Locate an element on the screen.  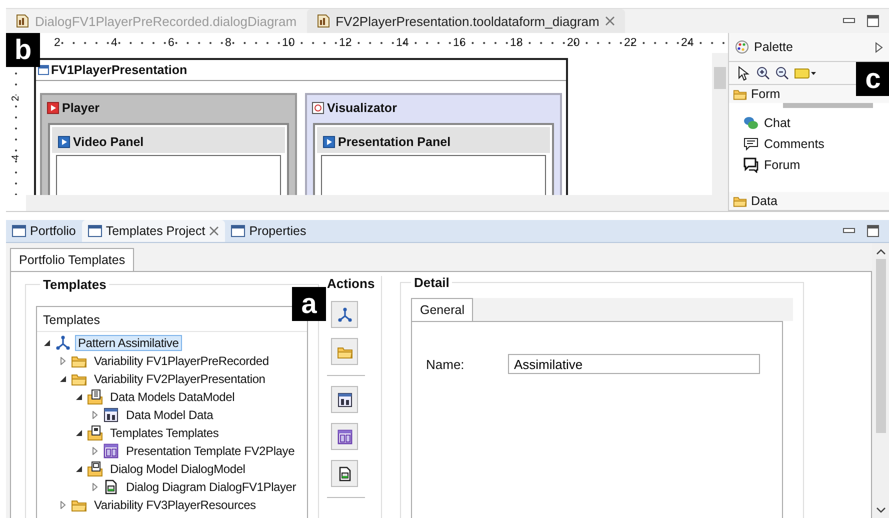
panel-title: Video Panel is located at coordinates (108, 142).